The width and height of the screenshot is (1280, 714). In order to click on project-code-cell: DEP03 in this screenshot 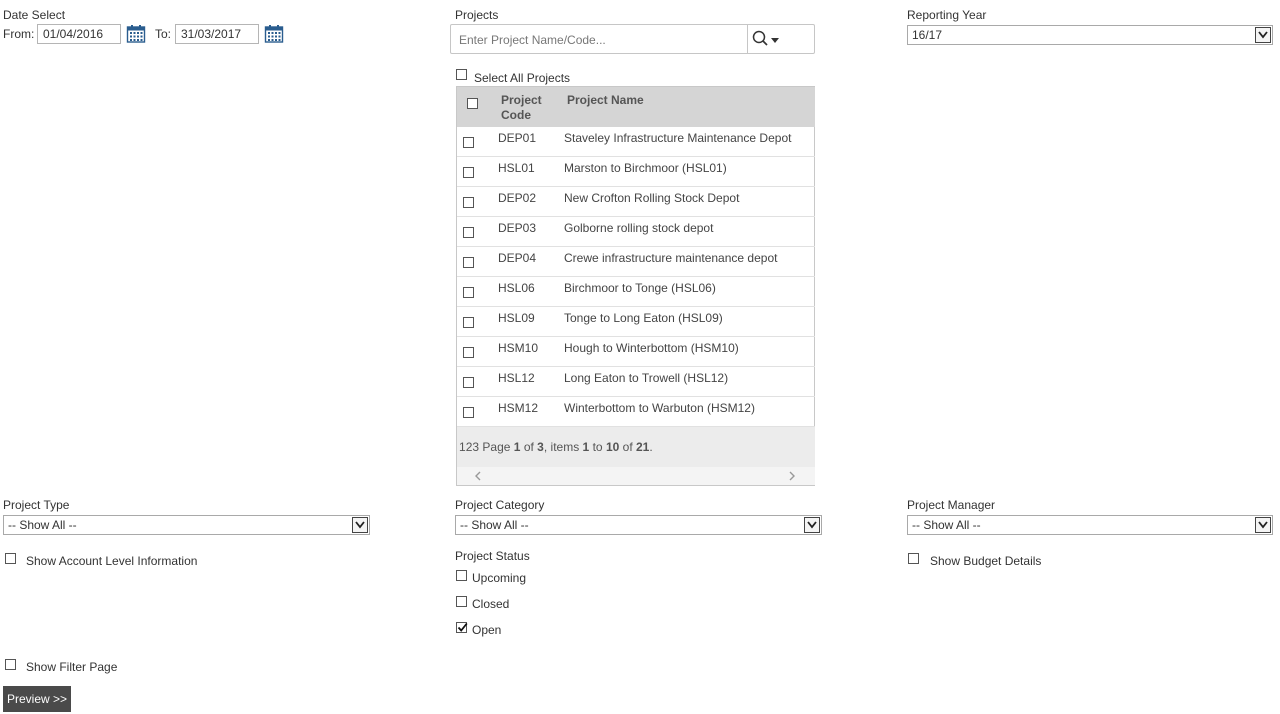, I will do `click(517, 228)`.